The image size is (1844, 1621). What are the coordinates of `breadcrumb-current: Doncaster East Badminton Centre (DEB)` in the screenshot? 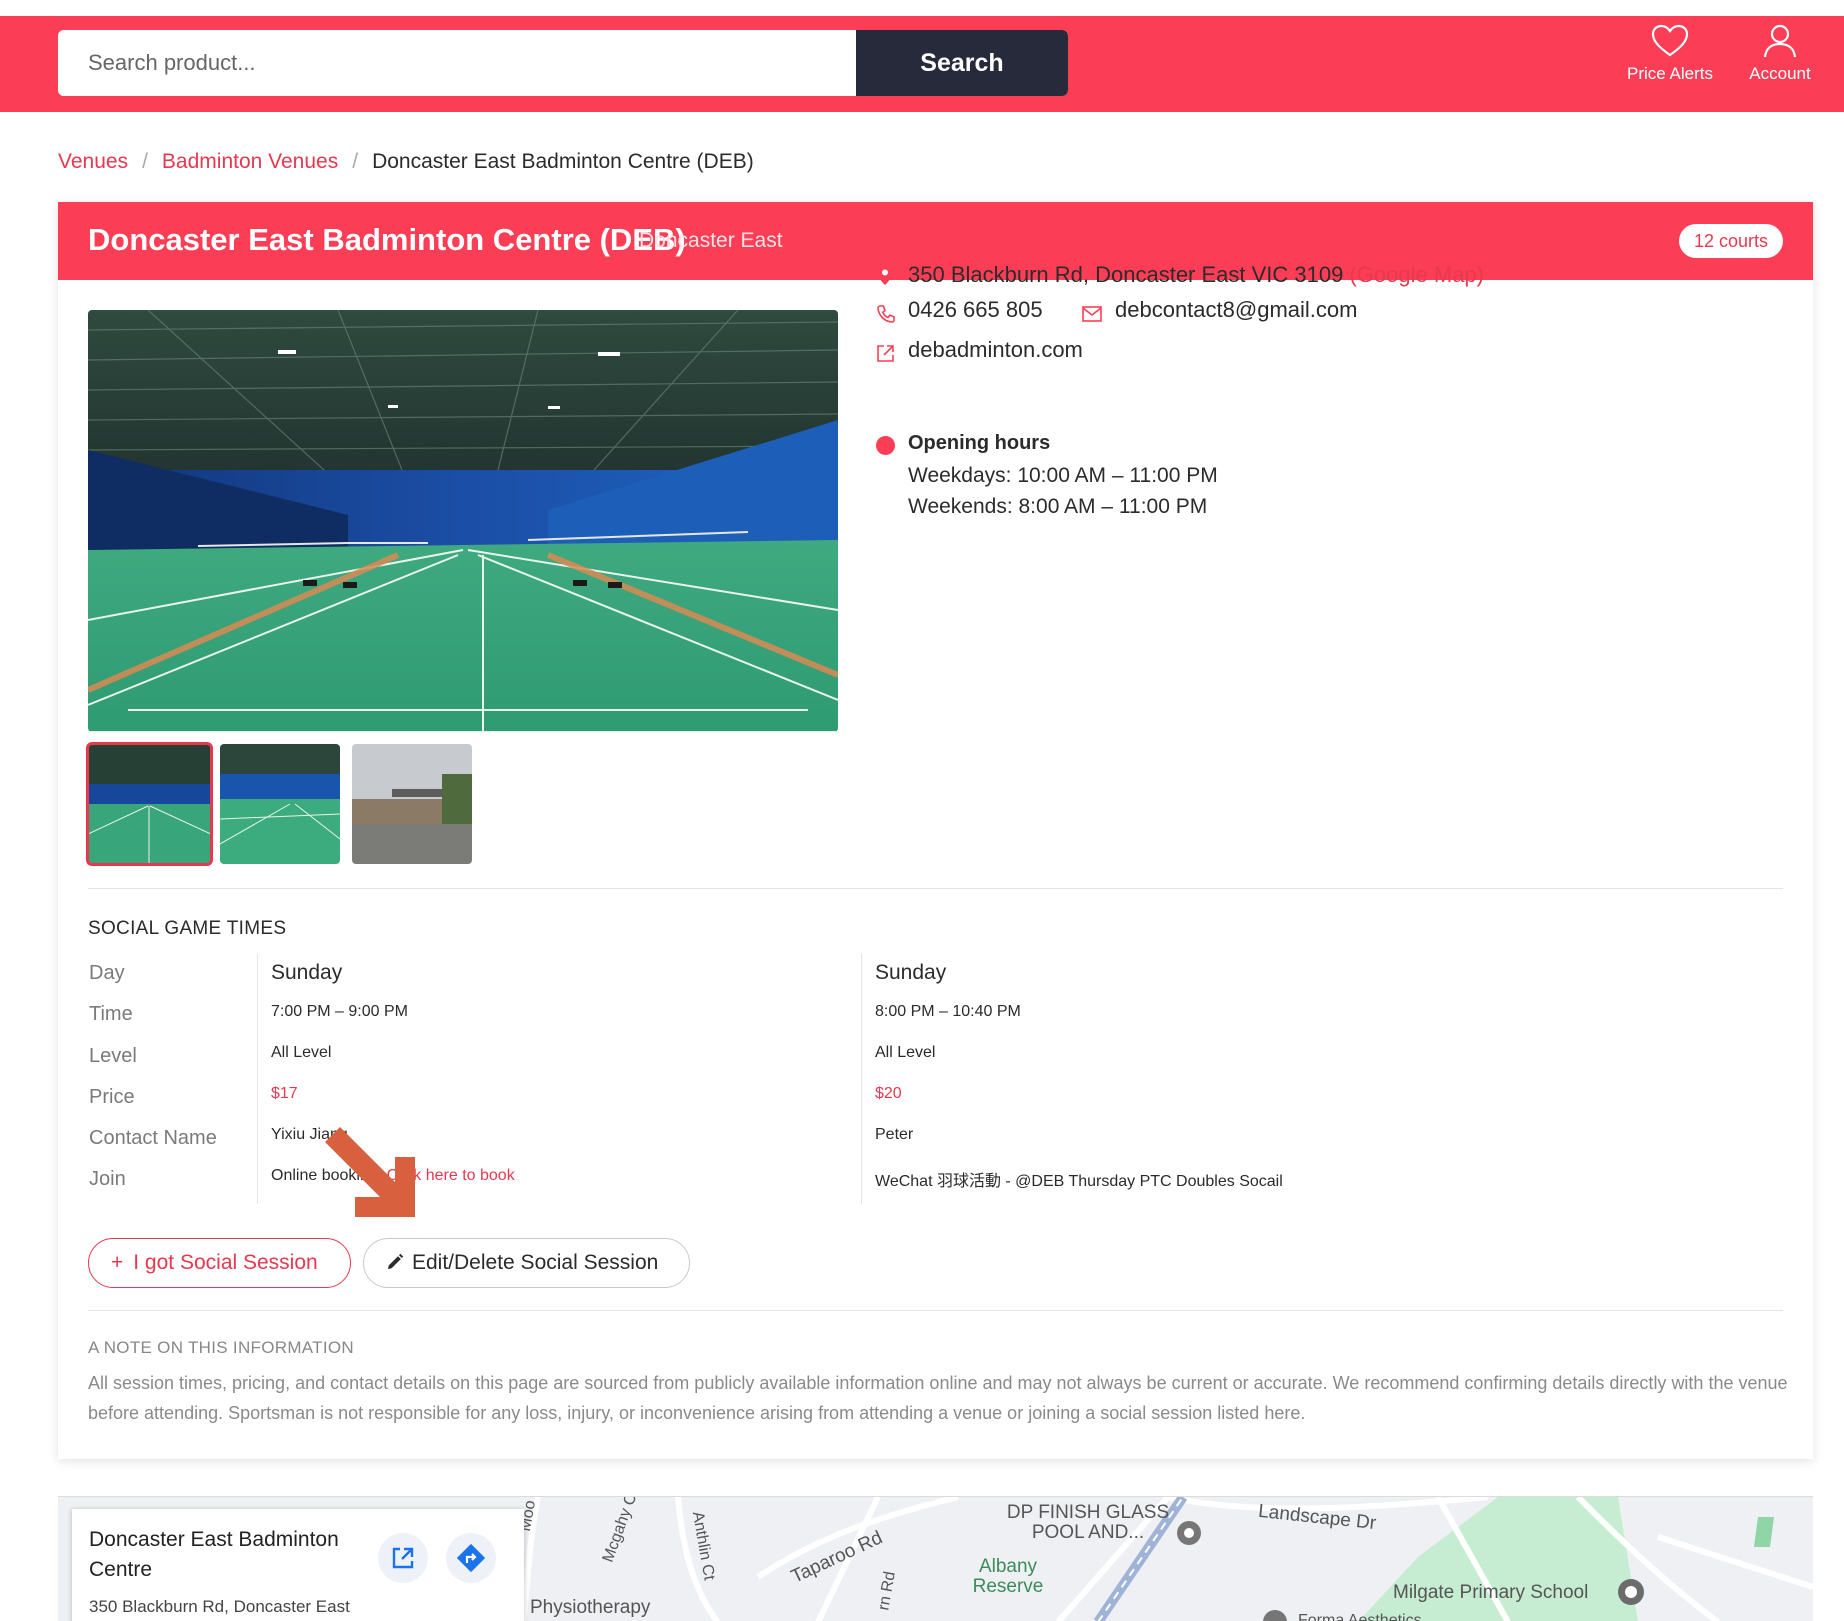 It's located at (563, 161).